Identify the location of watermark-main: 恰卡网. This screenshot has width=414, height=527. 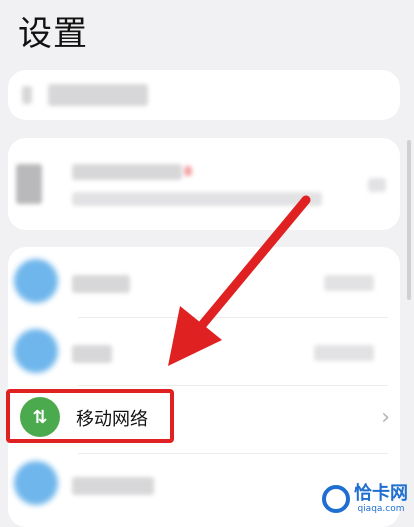
(381, 493).